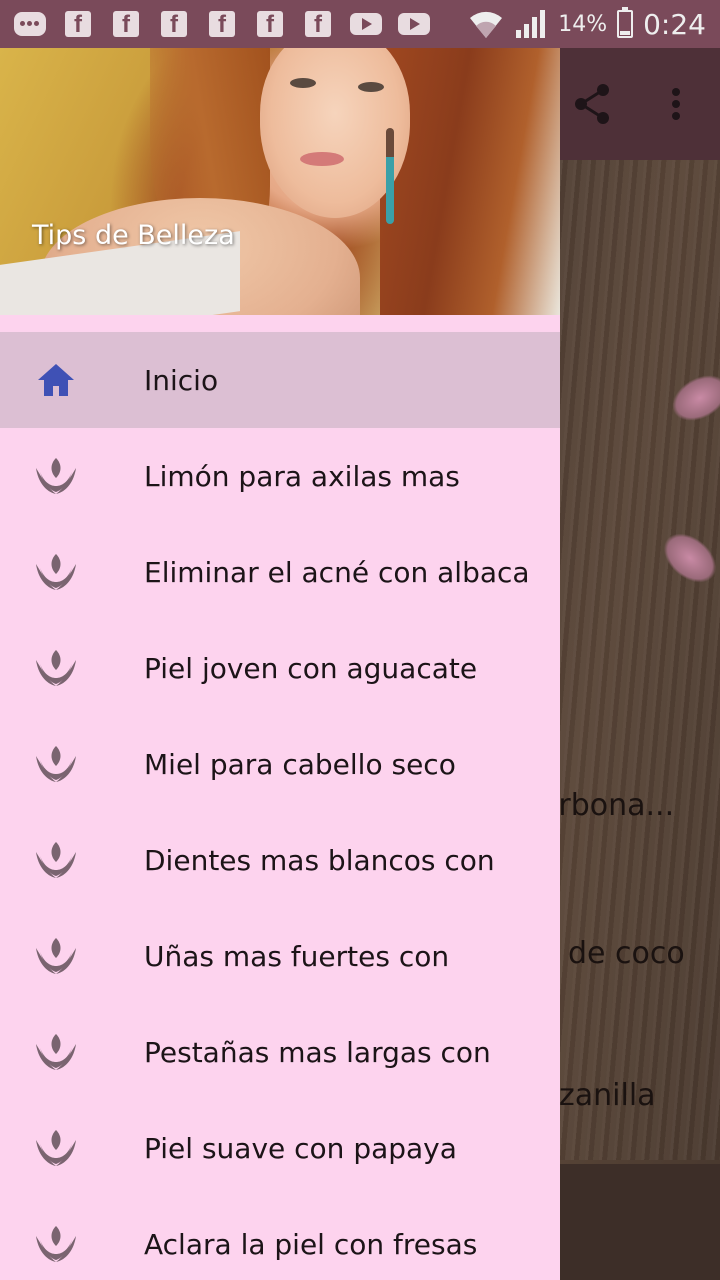 Image resolution: width=720 pixels, height=1280 pixels. What do you see at coordinates (302, 476) in the screenshot?
I see `menu-item-label: Limón para axilas mas` at bounding box center [302, 476].